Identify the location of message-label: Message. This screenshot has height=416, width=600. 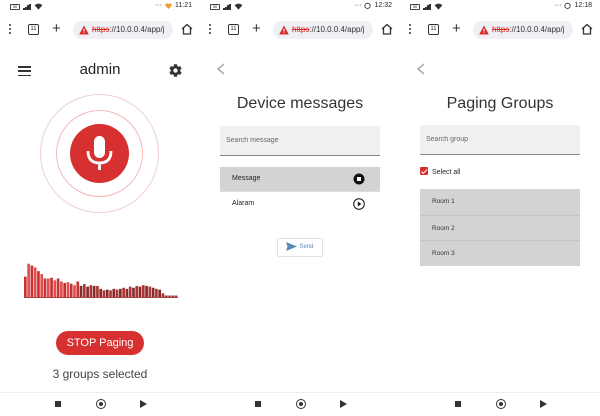
(246, 178).